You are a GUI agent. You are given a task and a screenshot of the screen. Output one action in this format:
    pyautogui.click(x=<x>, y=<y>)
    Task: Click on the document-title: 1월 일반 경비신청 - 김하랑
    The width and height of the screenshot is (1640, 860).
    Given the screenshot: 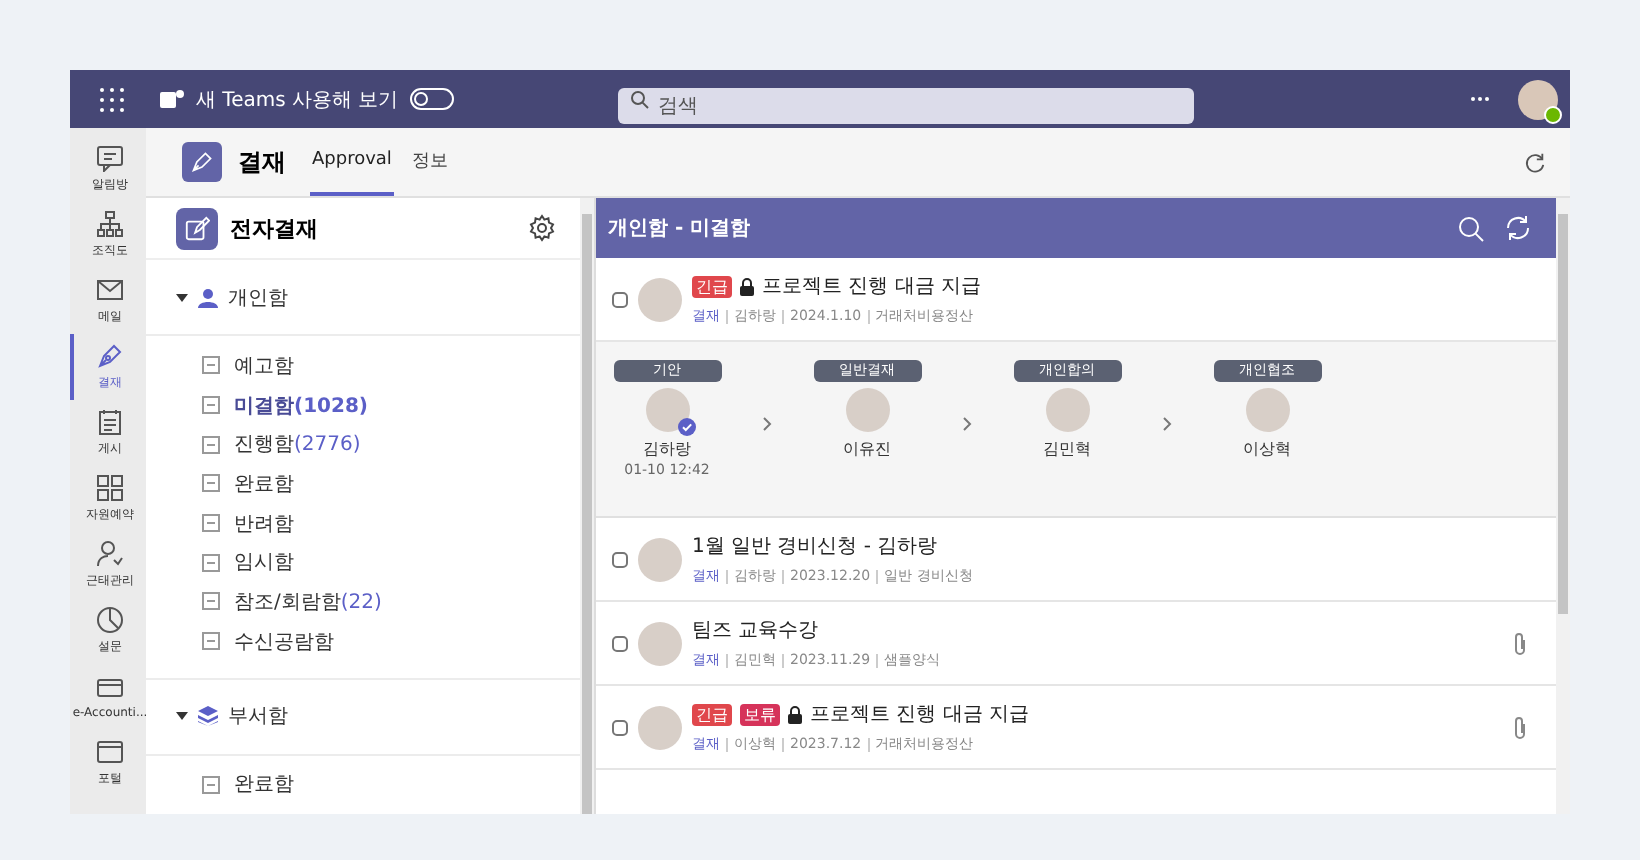 What is the action you would take?
    pyautogui.click(x=815, y=546)
    